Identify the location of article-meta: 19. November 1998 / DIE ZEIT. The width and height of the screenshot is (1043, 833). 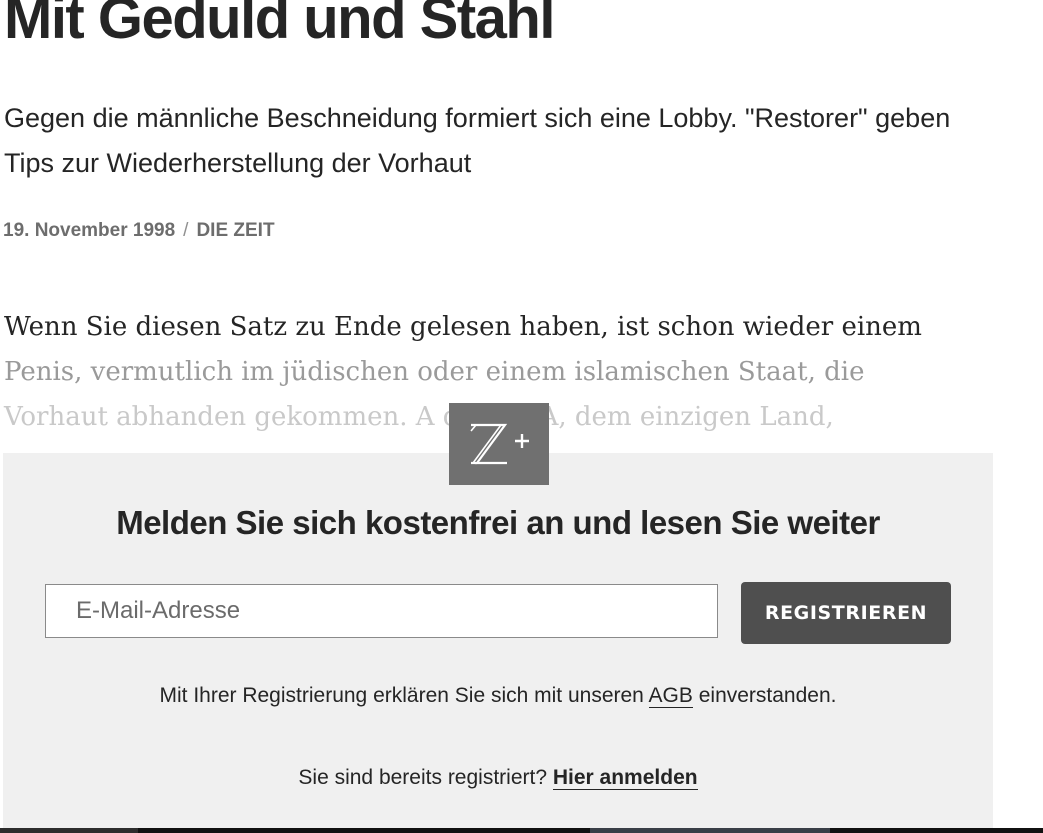
(139, 231).